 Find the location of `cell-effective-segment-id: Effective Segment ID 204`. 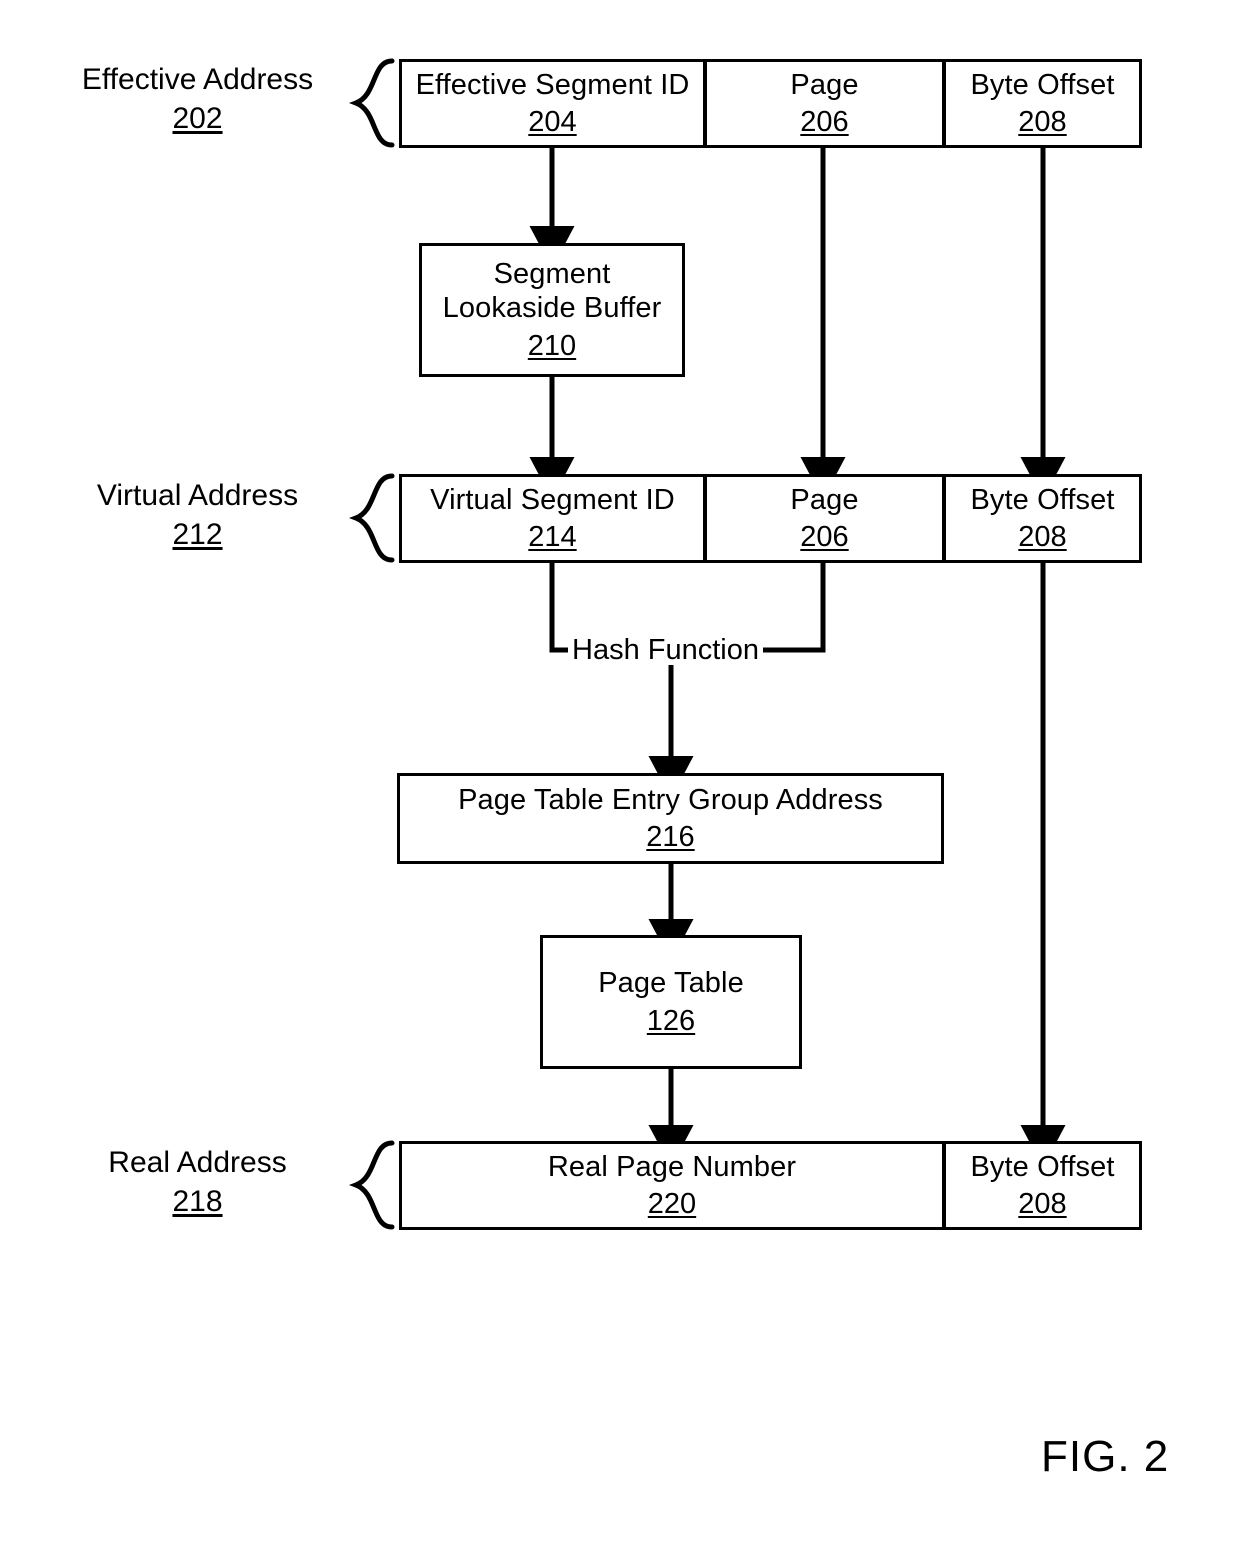

cell-effective-segment-id: Effective Segment ID 204 is located at coordinates (552, 103).